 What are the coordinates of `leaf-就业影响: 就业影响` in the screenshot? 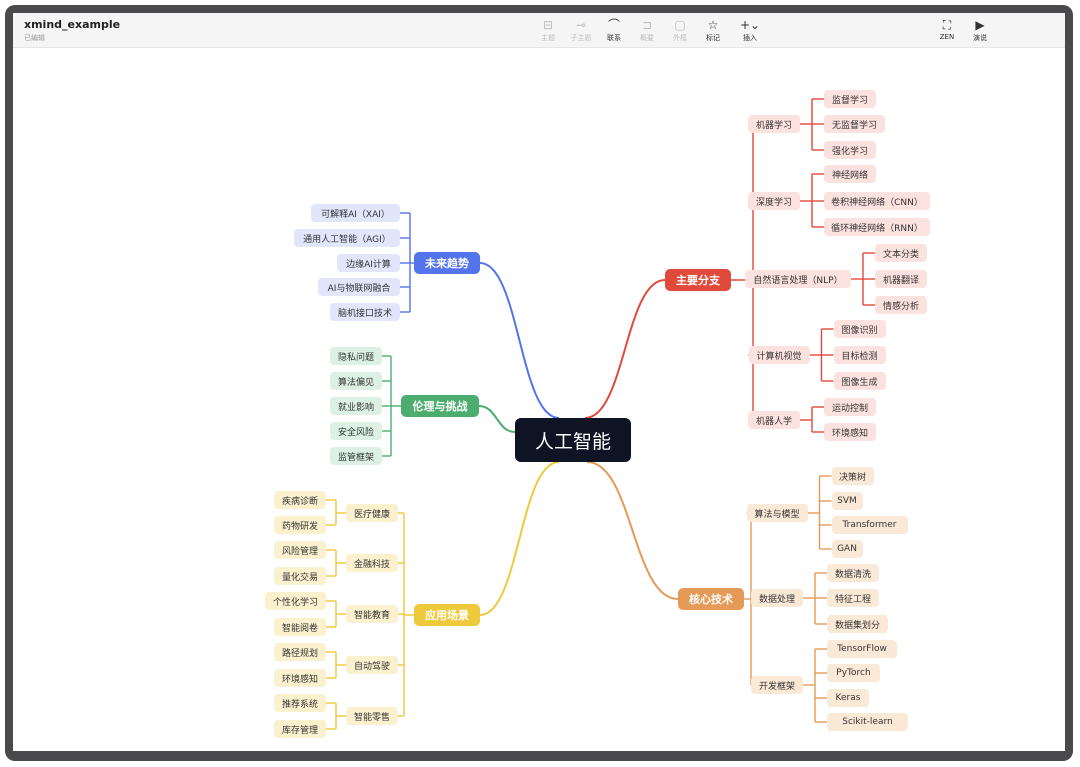 It's located at (356, 406).